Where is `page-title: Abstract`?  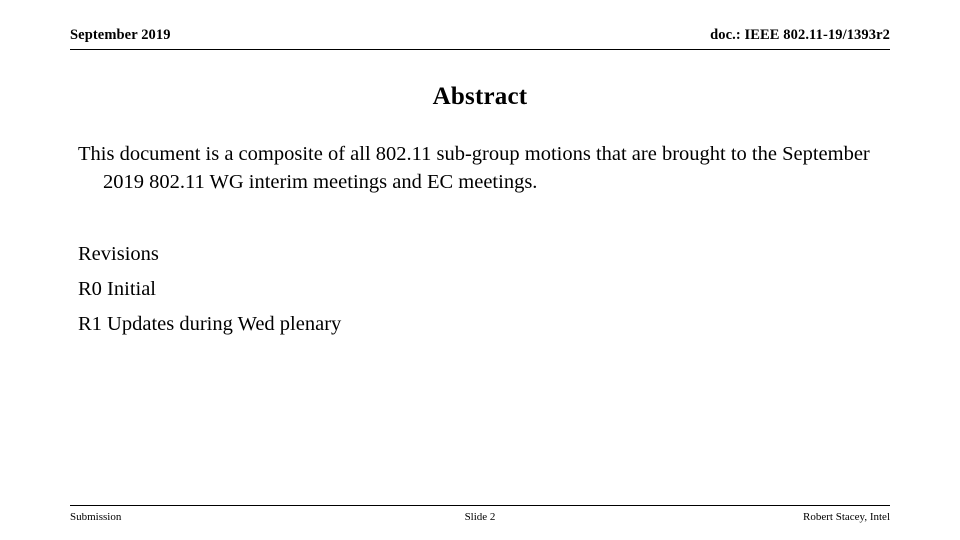 page-title: Abstract is located at coordinates (480, 96).